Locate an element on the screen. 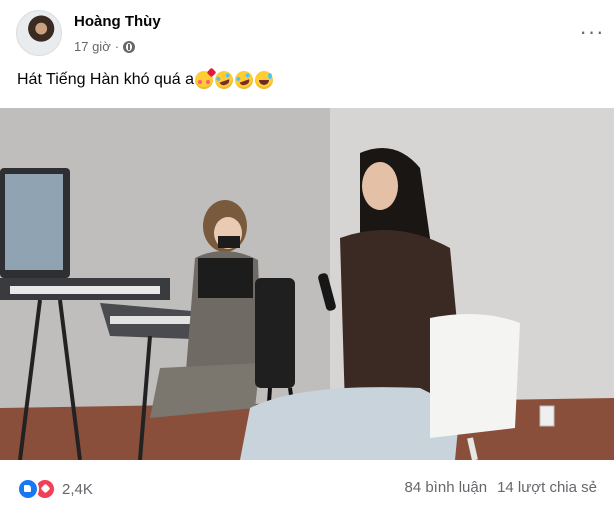  avatar is located at coordinates (39, 33).